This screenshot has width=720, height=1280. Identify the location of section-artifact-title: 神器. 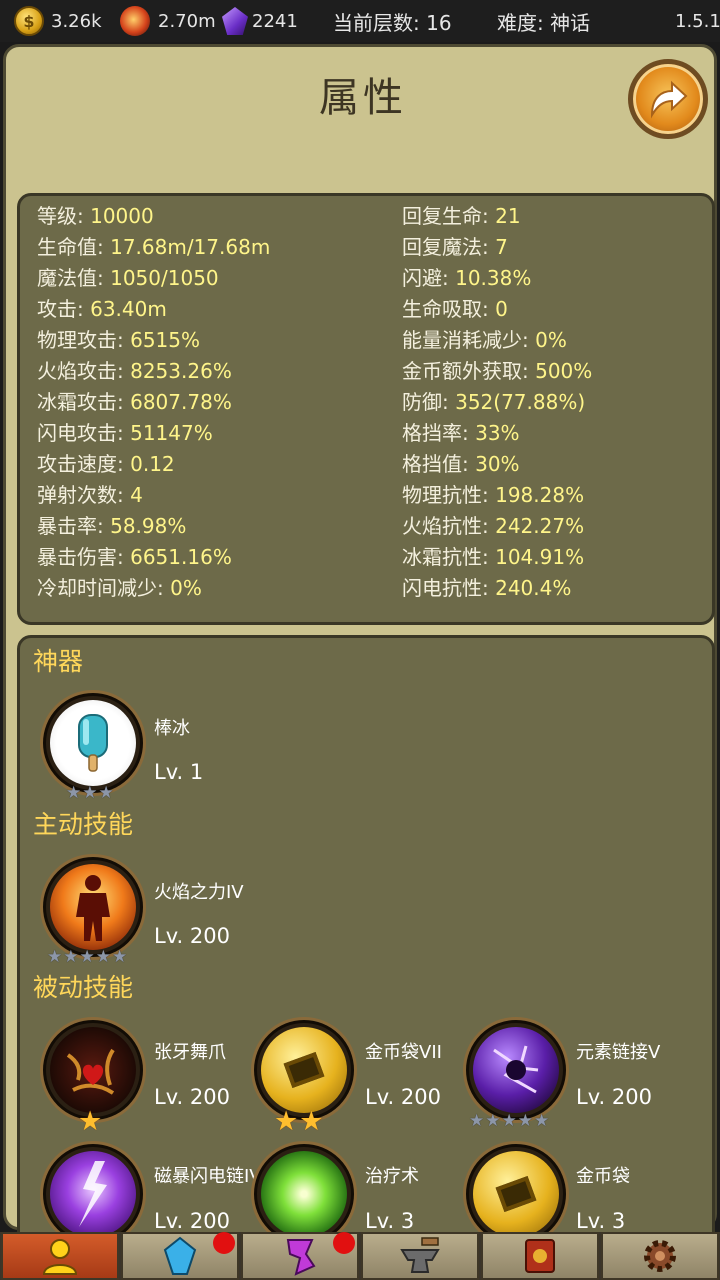
(58, 661).